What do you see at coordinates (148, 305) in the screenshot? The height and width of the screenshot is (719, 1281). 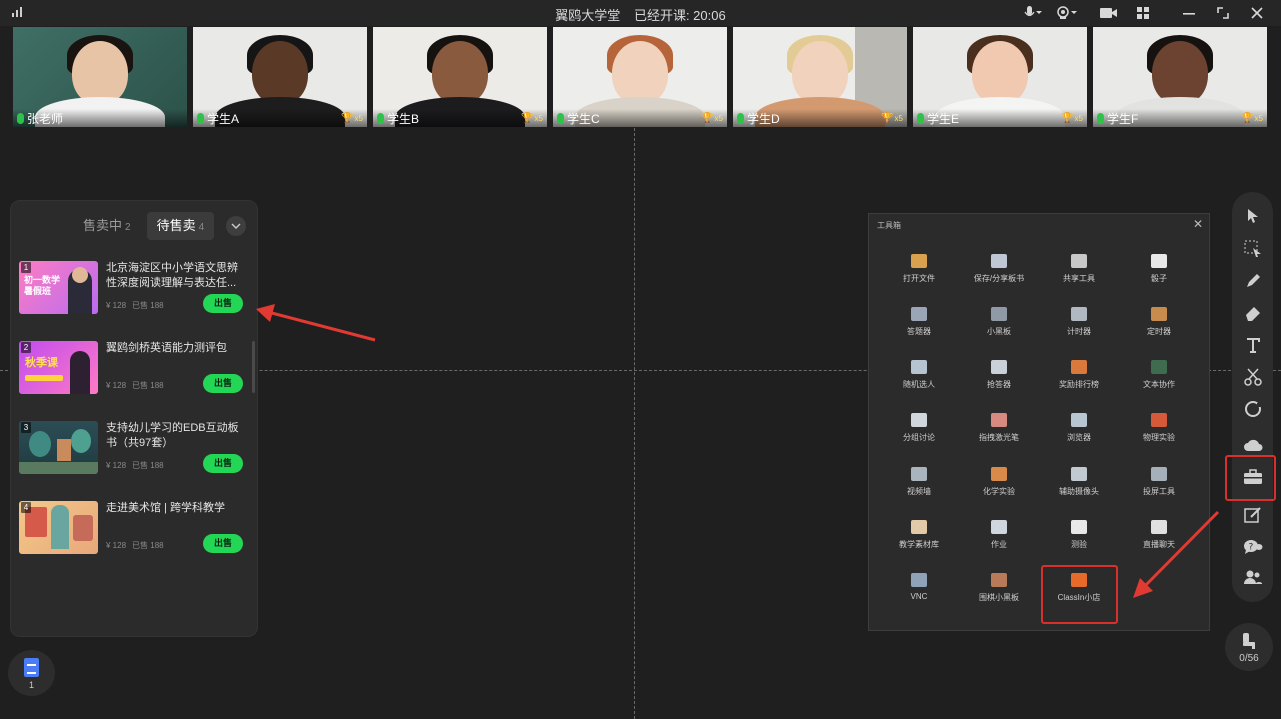 I see `product-sold: 已售 188` at bounding box center [148, 305].